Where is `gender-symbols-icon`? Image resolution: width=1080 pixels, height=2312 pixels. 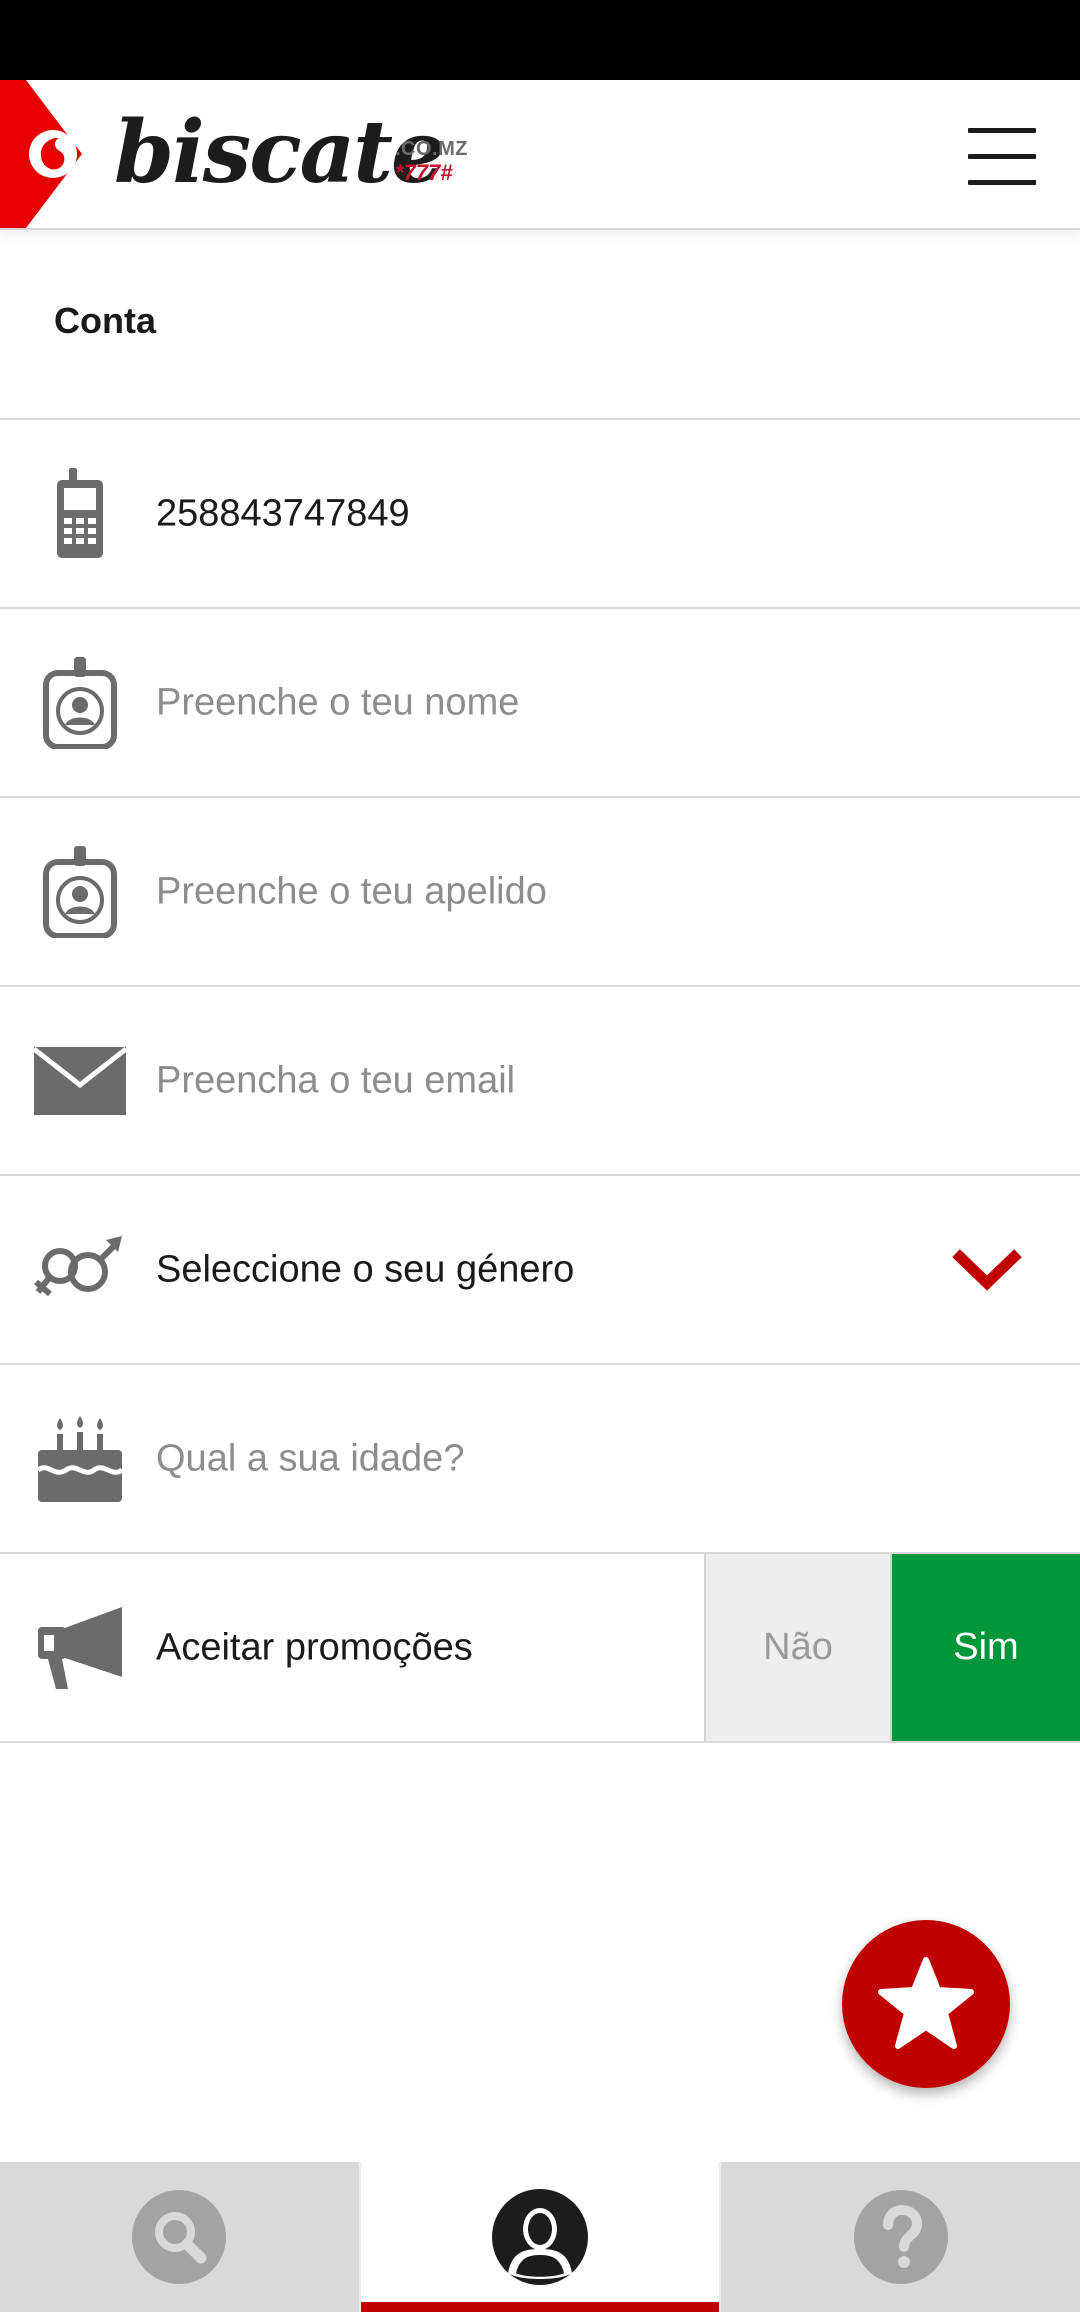
gender-symbols-icon is located at coordinates (80, 1270).